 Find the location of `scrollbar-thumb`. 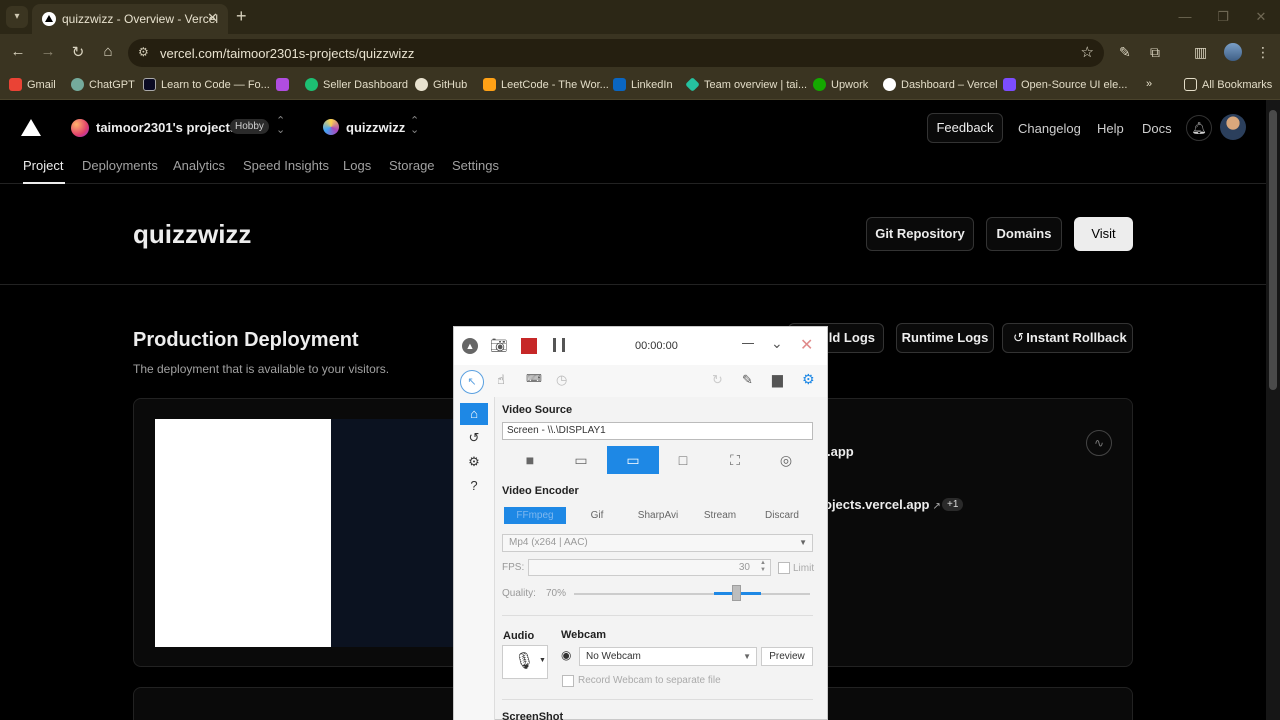

scrollbar-thumb is located at coordinates (1273, 250).